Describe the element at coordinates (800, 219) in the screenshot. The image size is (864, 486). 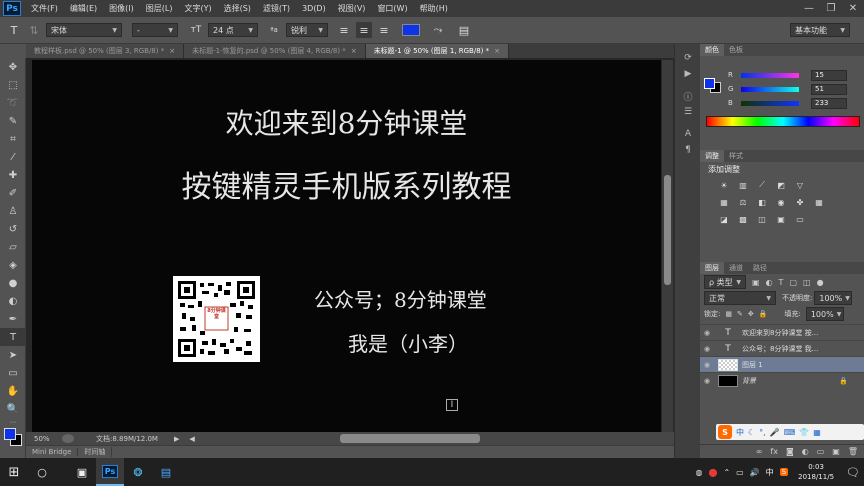
I see `gradient-map-icon: ▭` at that location.